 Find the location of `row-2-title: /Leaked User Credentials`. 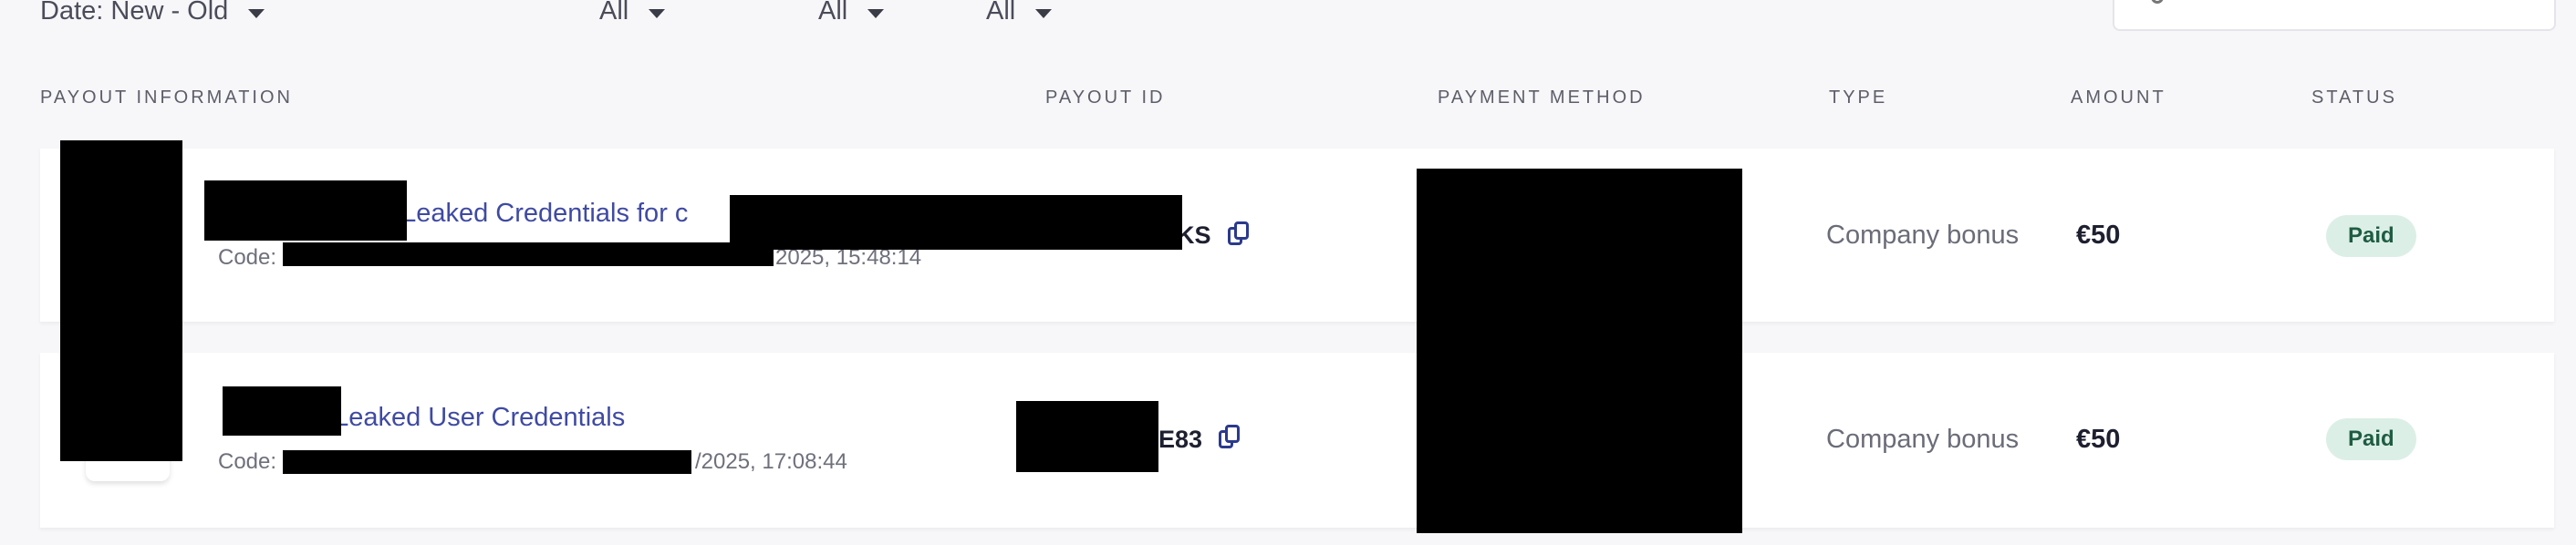

row-2-title: /Leaked User Credentials is located at coordinates (466, 418).